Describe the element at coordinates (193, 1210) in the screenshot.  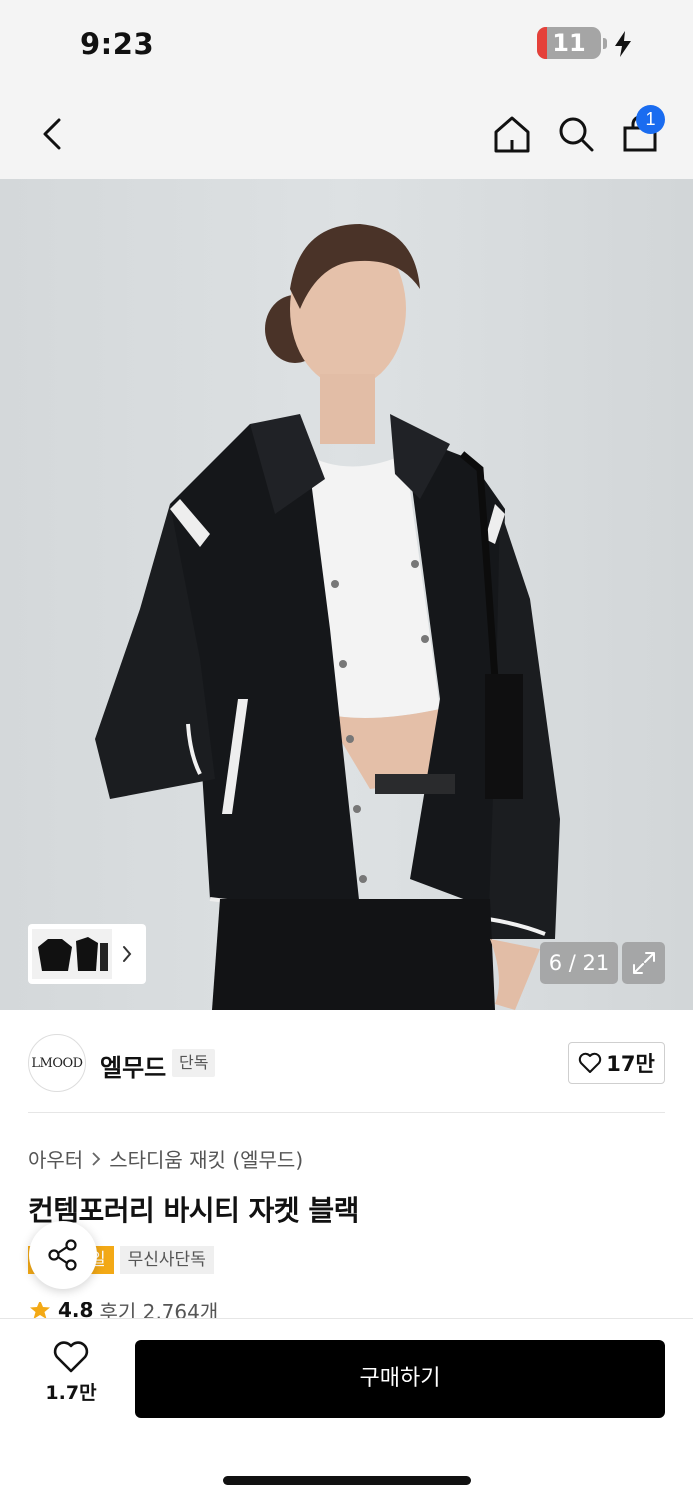
I see `product-title: 컨템포러리 바시티 자켓 블랙` at that location.